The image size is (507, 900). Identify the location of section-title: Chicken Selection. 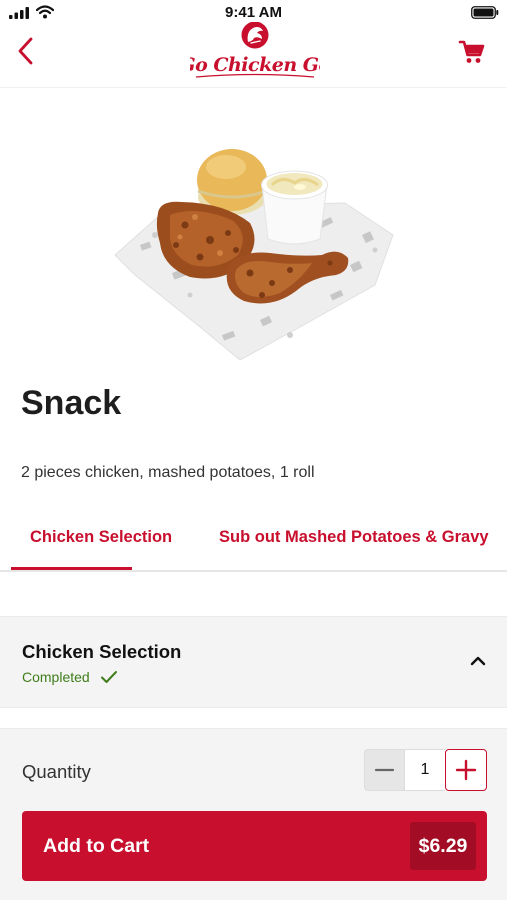
(102, 651).